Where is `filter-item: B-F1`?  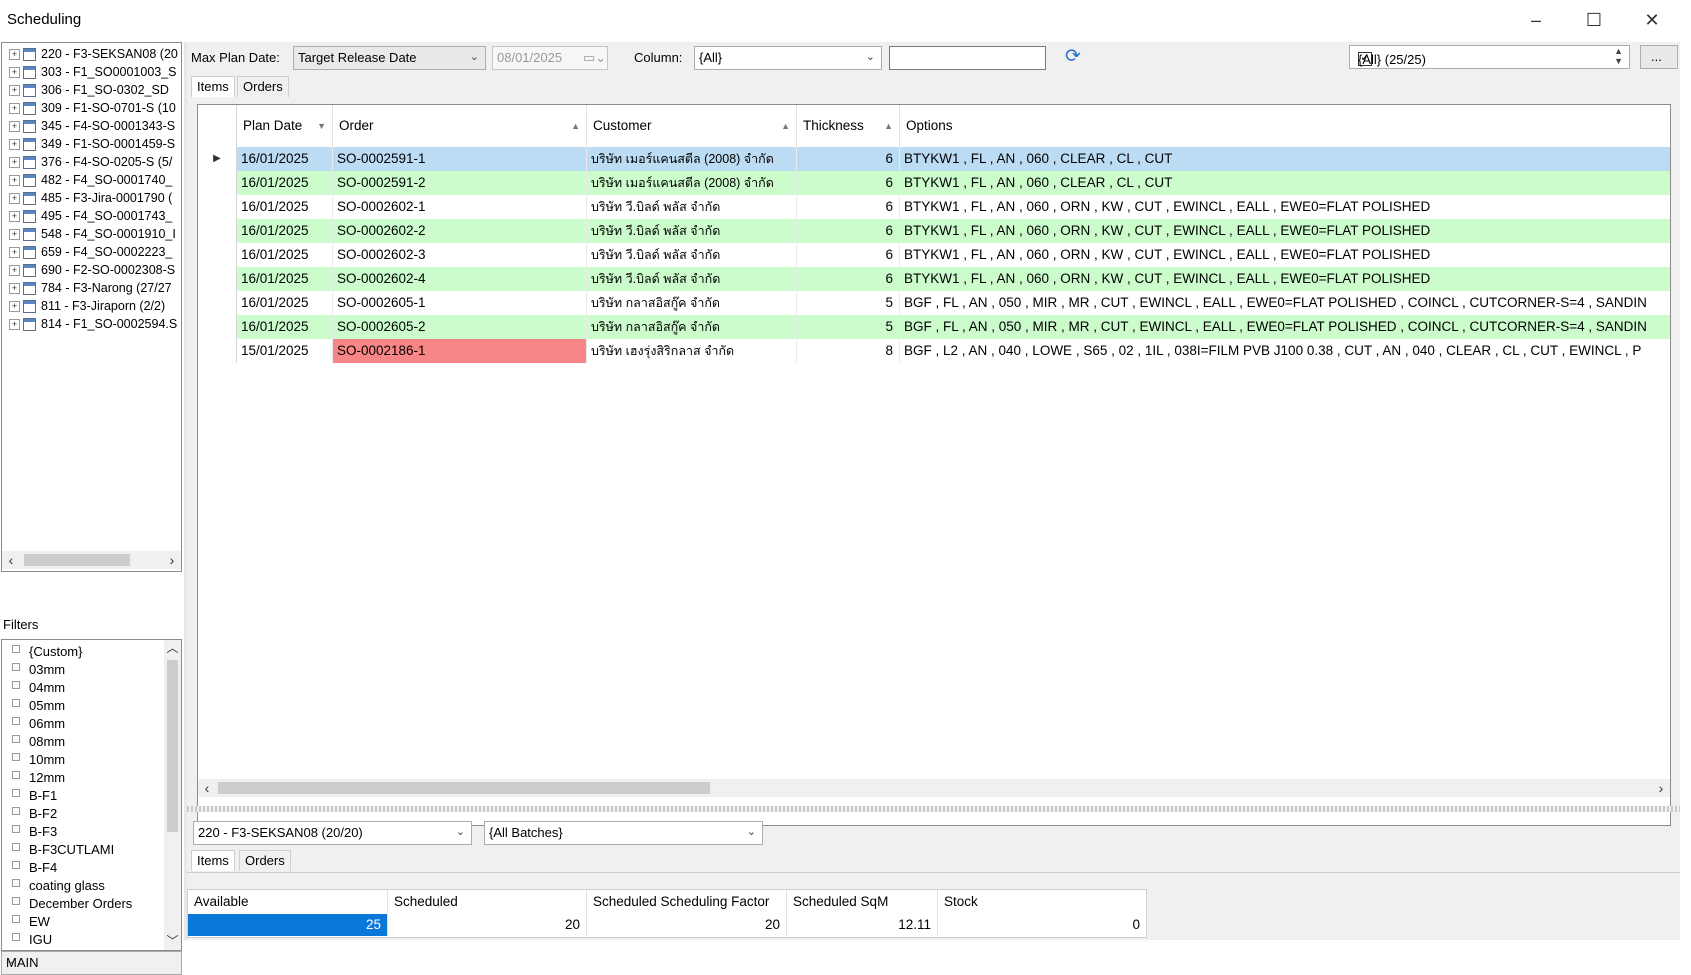
filter-item: B-F1 is located at coordinates (34, 796).